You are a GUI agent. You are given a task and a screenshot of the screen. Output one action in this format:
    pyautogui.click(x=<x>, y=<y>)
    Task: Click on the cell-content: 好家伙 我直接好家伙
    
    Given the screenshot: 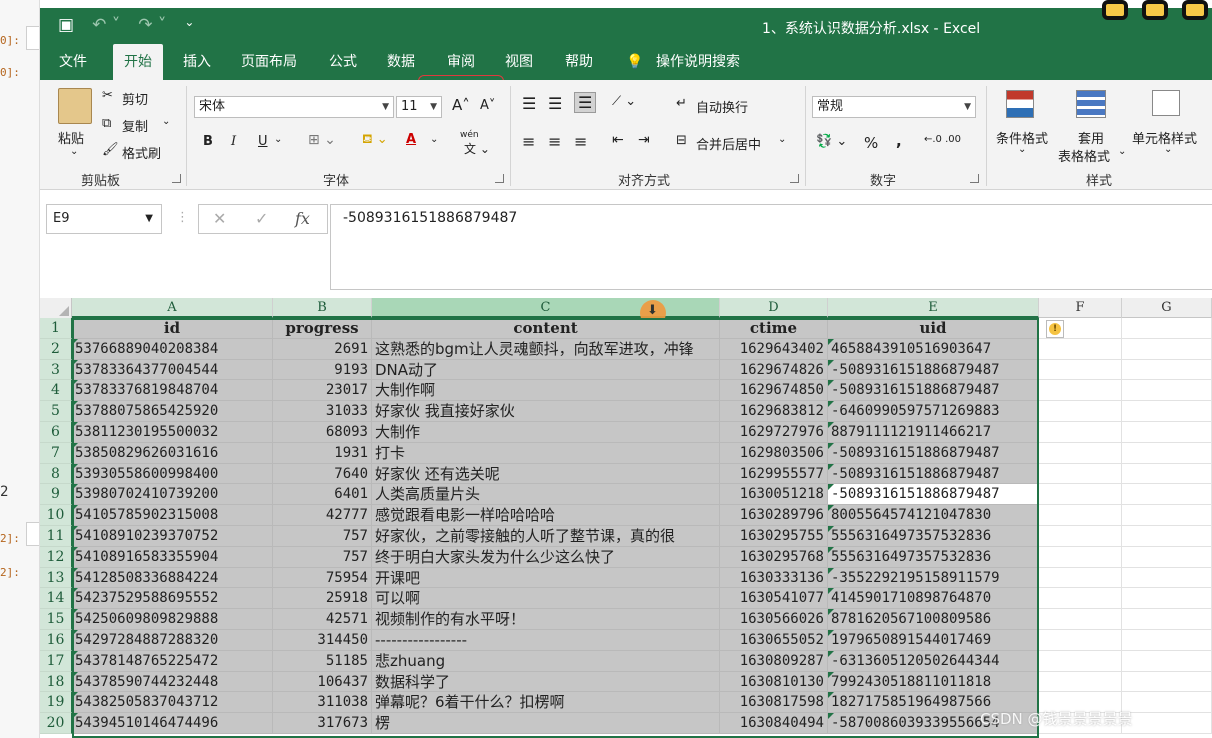 What is the action you would take?
    pyautogui.click(x=546, y=411)
    